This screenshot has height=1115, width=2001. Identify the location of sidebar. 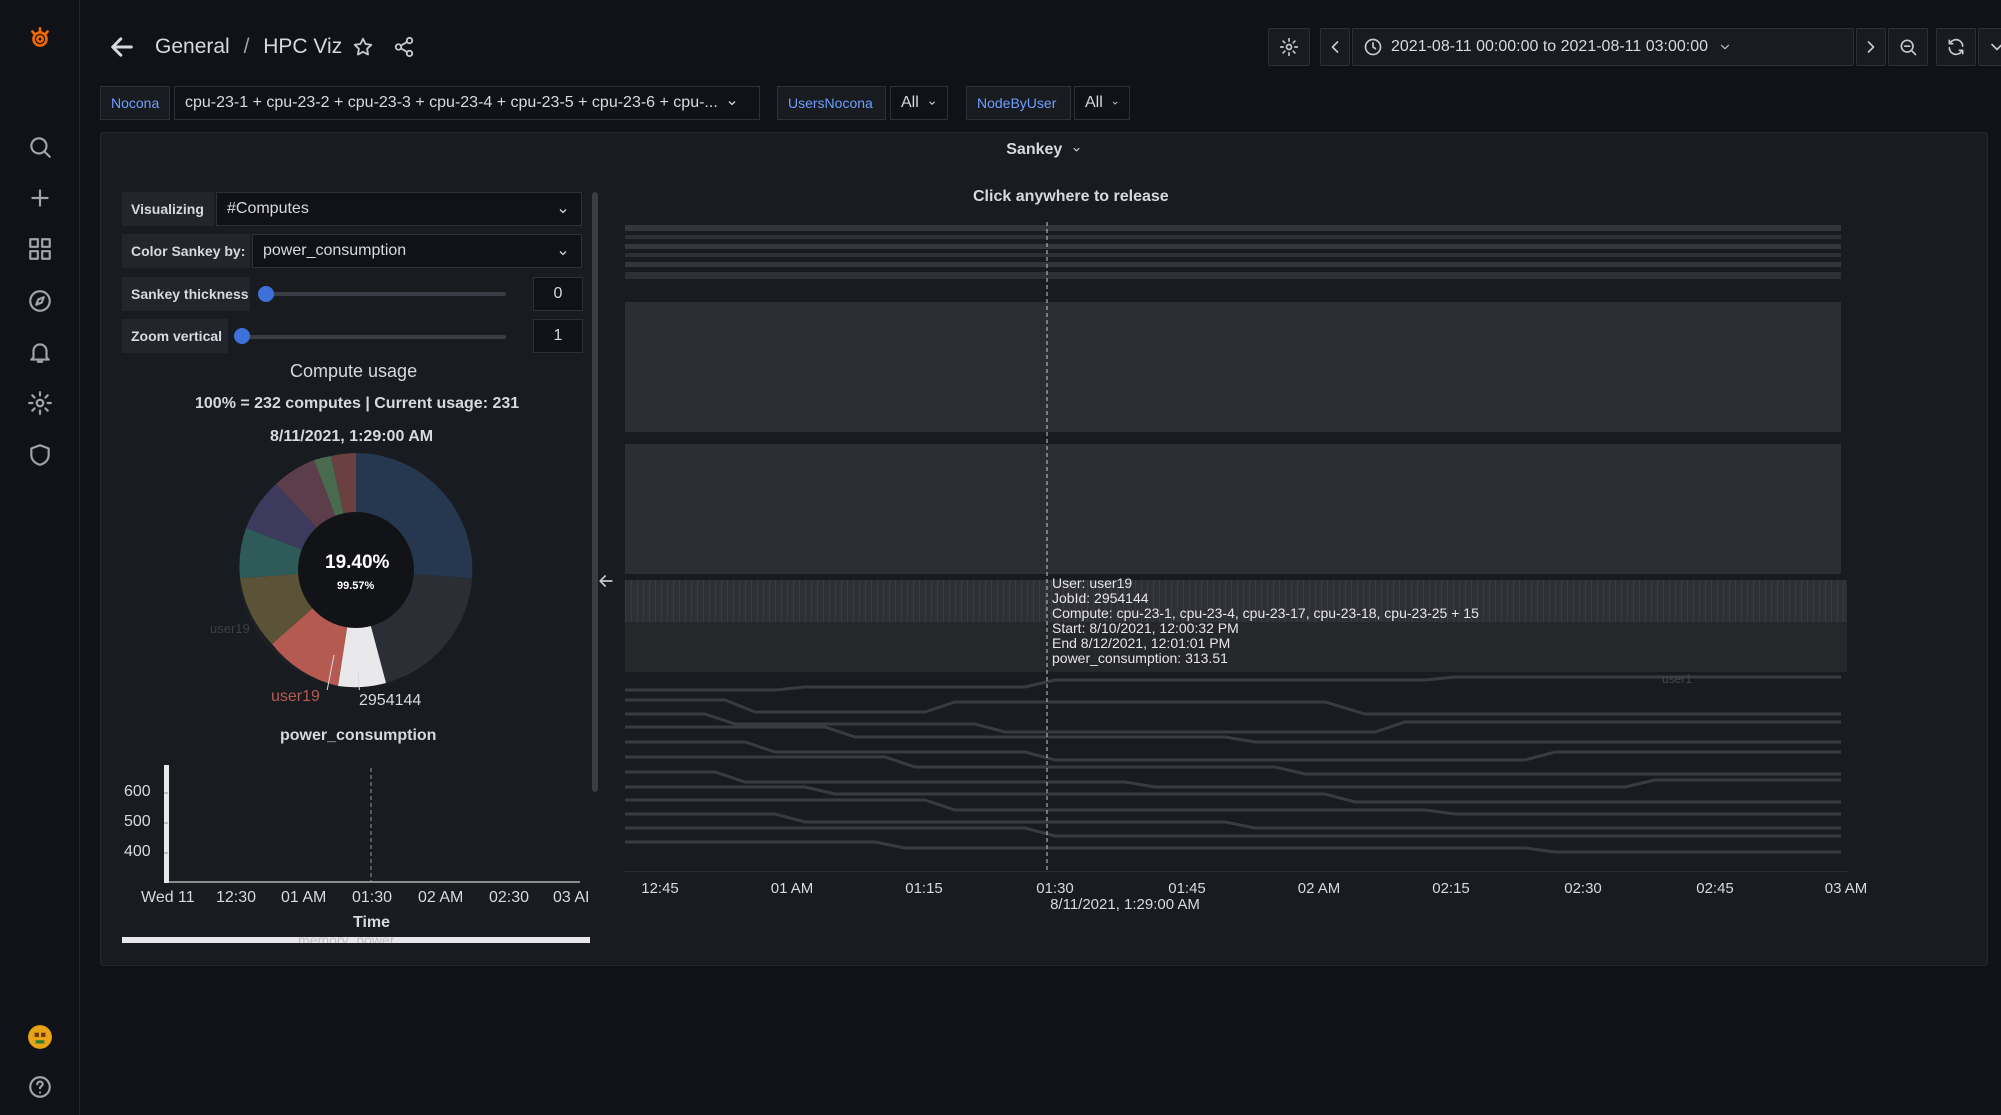
(40, 557).